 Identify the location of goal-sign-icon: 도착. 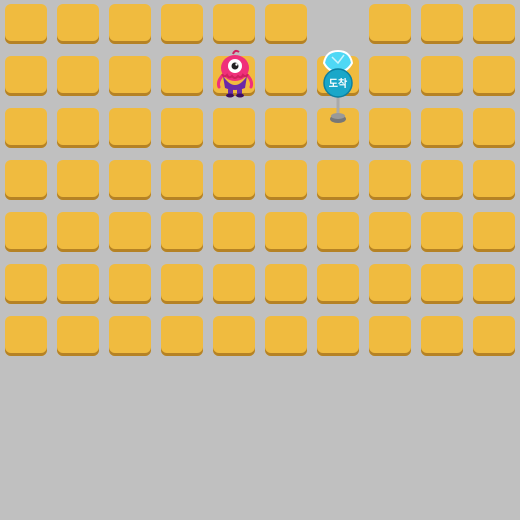
(338, 86).